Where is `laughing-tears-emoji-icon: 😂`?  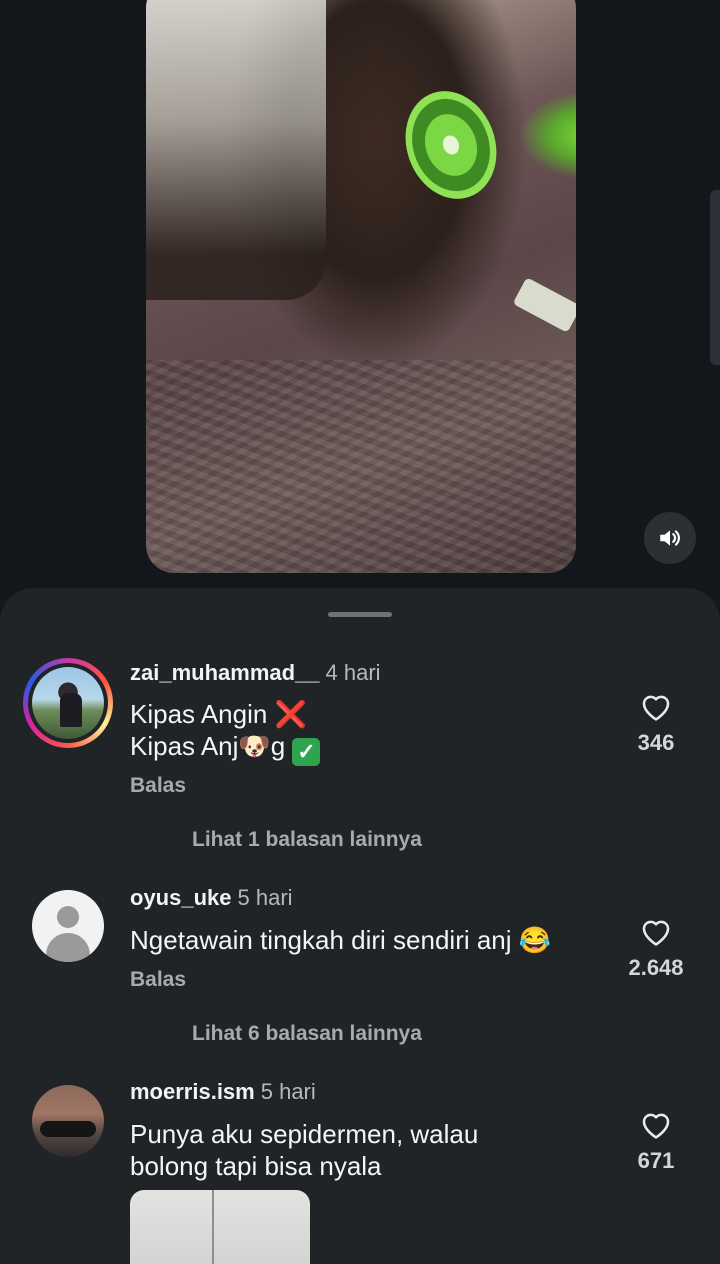
laughing-tears-emoji-icon: 😂 is located at coordinates (535, 940).